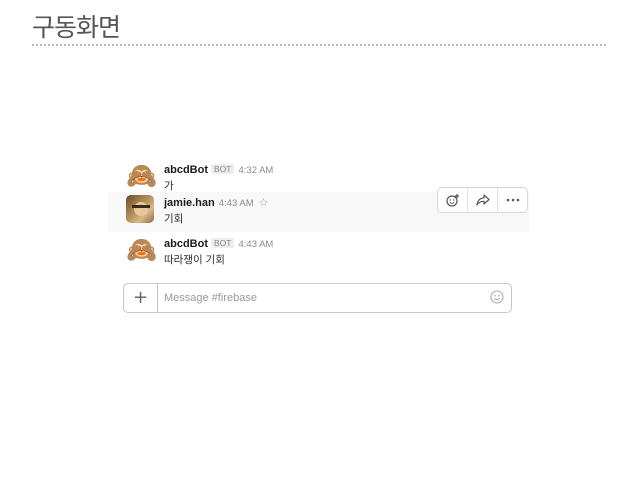 This screenshot has width=638, height=479. Describe the element at coordinates (140, 209) in the screenshot. I see `user-avatar` at that location.